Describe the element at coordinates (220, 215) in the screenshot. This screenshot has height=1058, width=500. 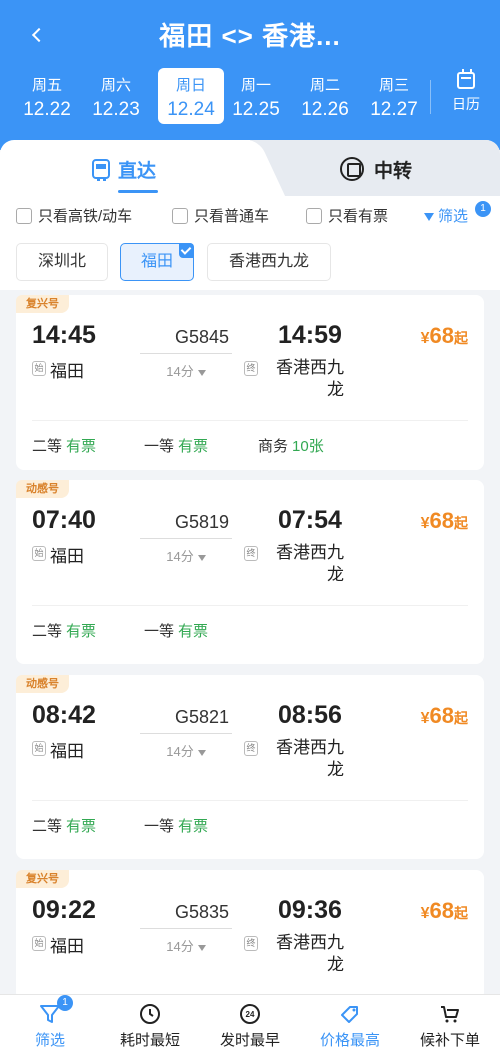
I see `filter-normal-checkbox: 只看普通车` at that location.